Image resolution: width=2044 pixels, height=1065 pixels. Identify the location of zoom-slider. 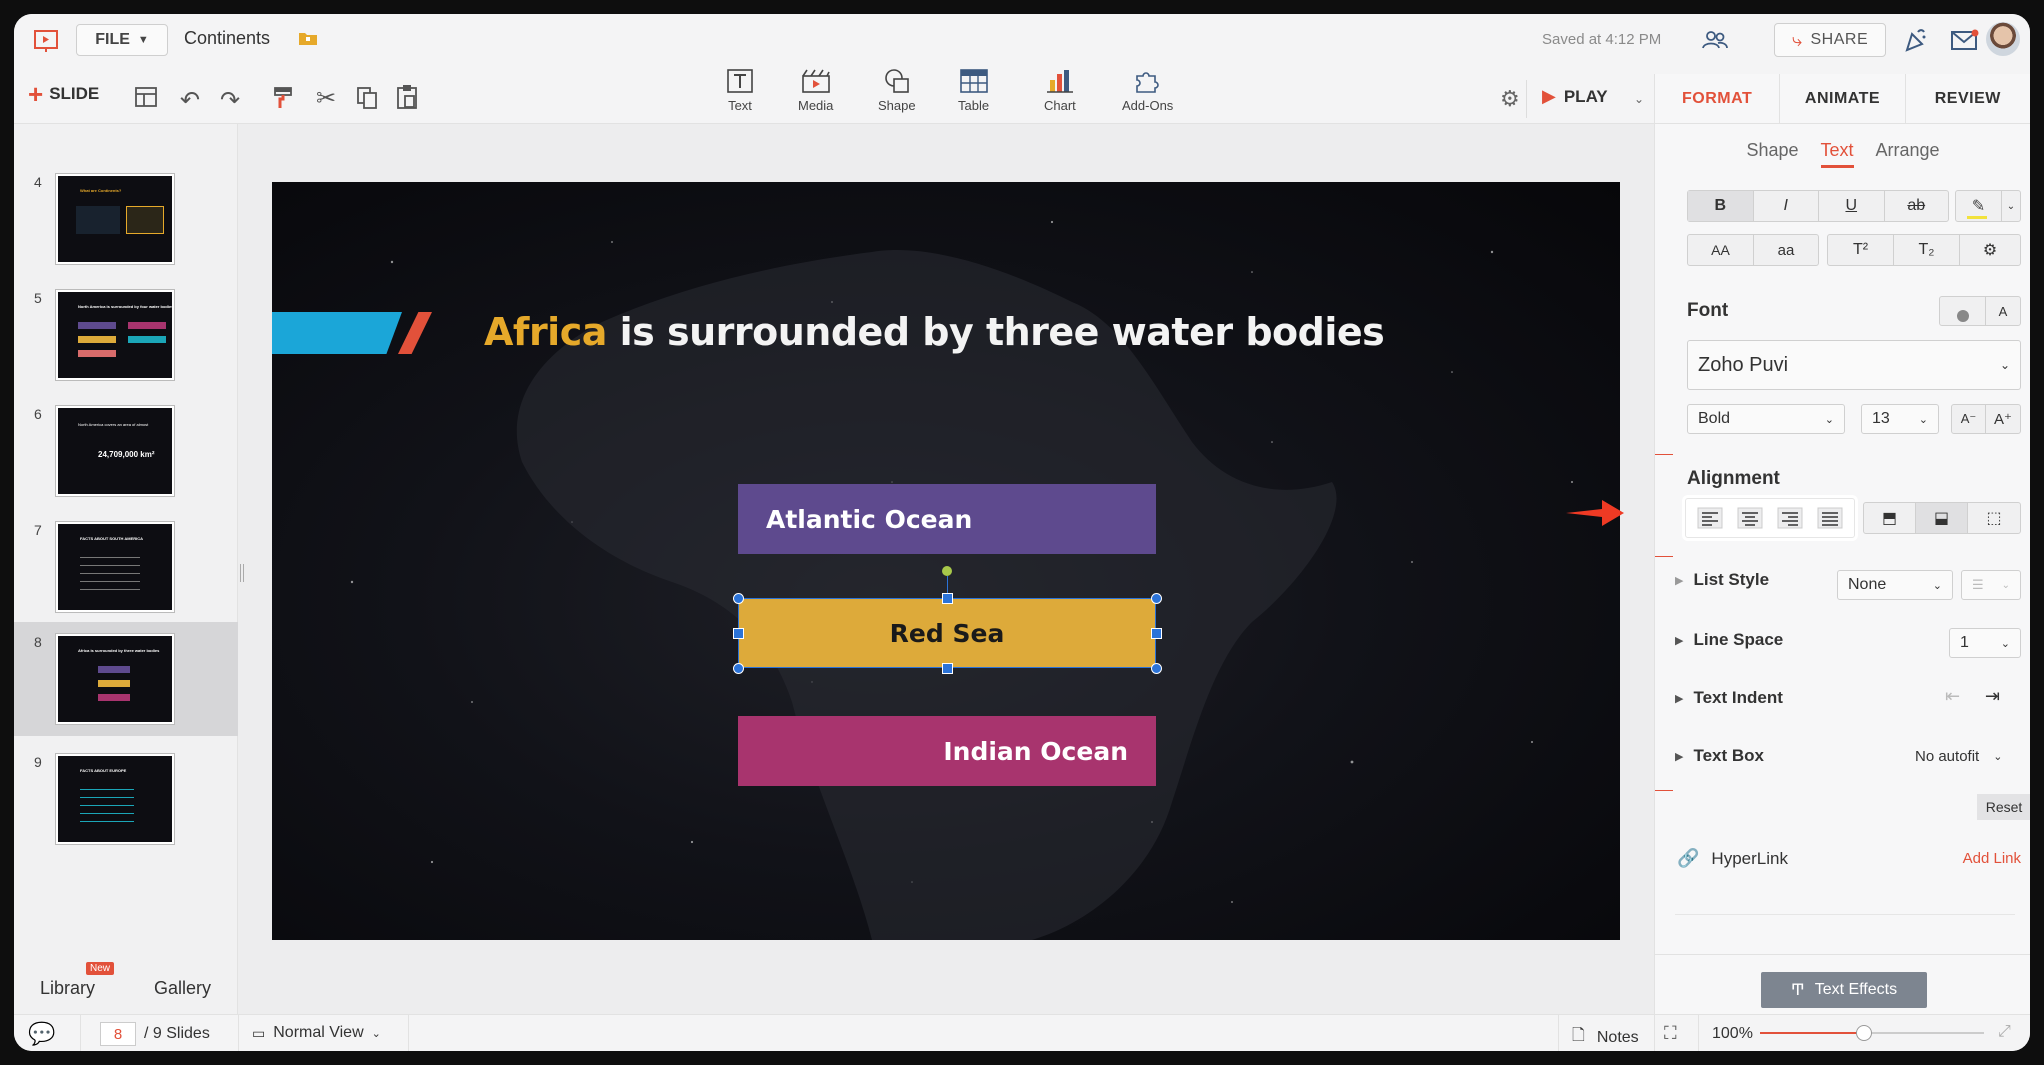
(1872, 1033).